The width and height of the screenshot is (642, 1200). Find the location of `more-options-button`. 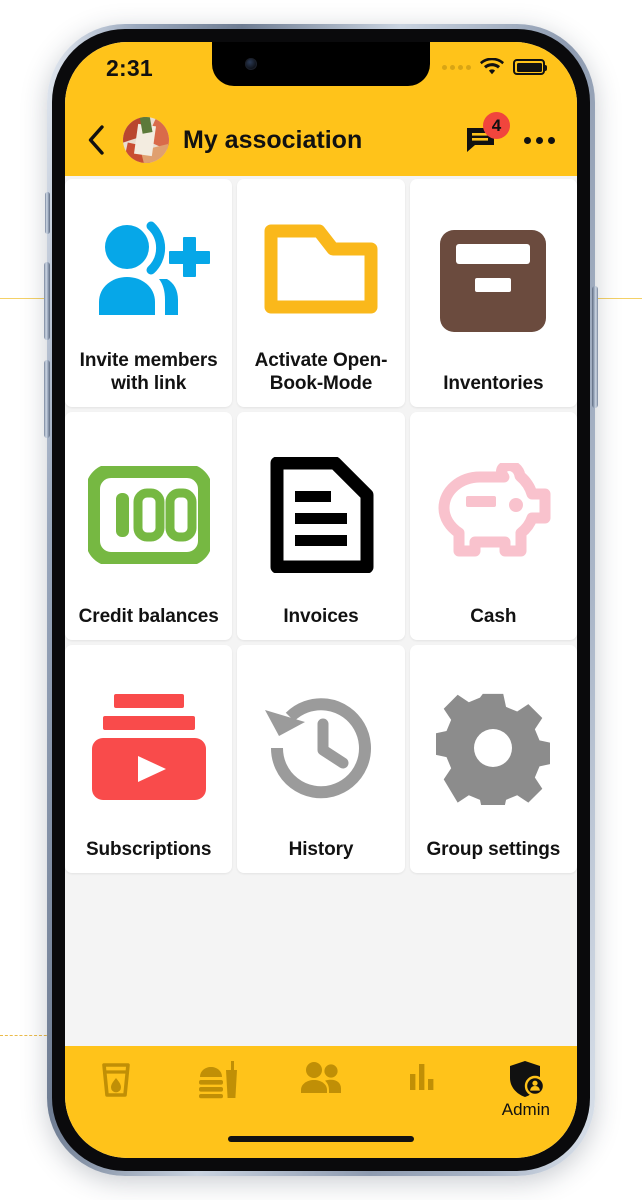

more-options-button is located at coordinates (533, 140).